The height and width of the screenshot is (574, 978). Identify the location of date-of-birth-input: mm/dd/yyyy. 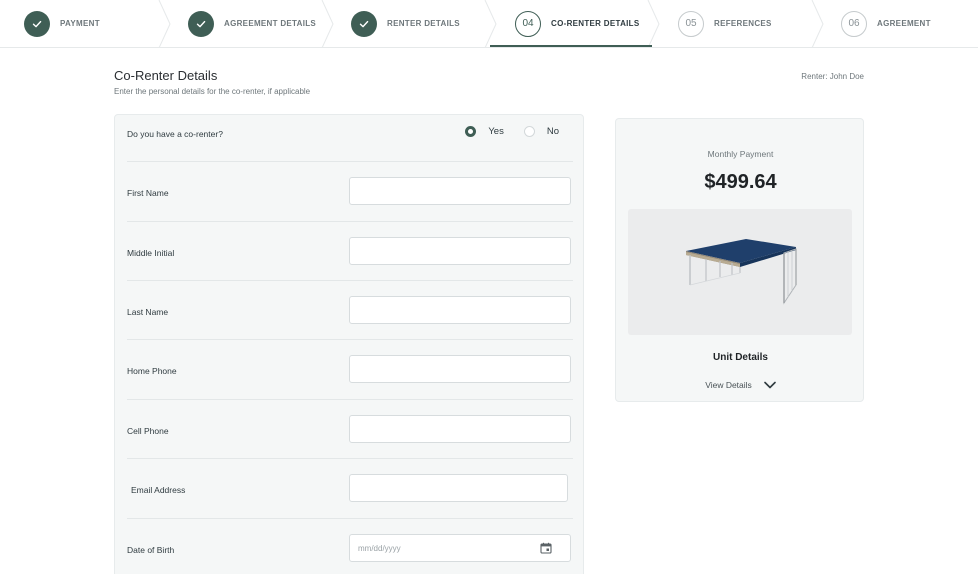
(460, 548).